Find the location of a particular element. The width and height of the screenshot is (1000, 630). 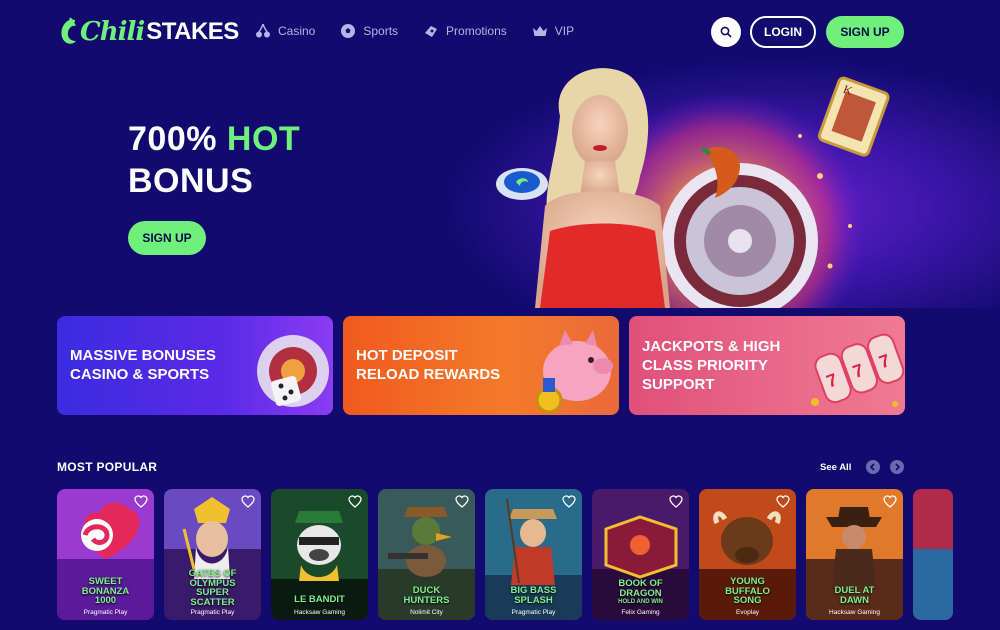

nav-item-label: Casino is located at coordinates (297, 31).